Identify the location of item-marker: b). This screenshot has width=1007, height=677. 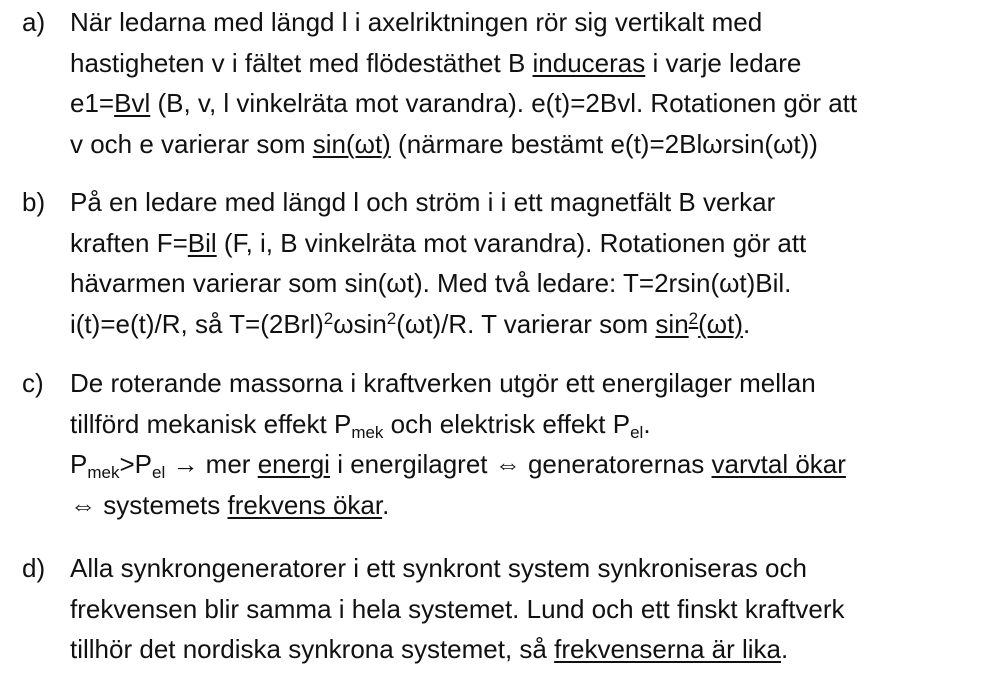
(34, 202).